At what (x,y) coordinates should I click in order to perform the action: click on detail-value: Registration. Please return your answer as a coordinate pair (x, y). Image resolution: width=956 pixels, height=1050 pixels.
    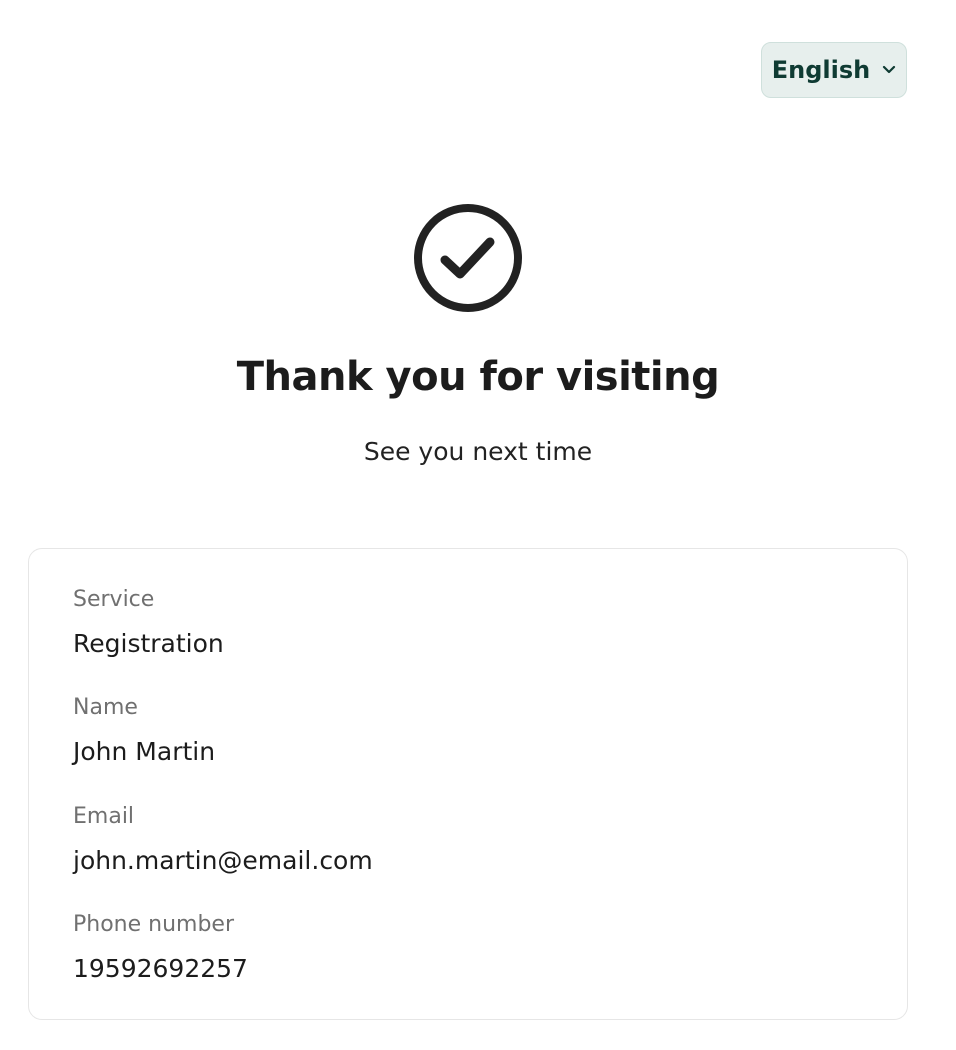
    Looking at the image, I should click on (148, 643).